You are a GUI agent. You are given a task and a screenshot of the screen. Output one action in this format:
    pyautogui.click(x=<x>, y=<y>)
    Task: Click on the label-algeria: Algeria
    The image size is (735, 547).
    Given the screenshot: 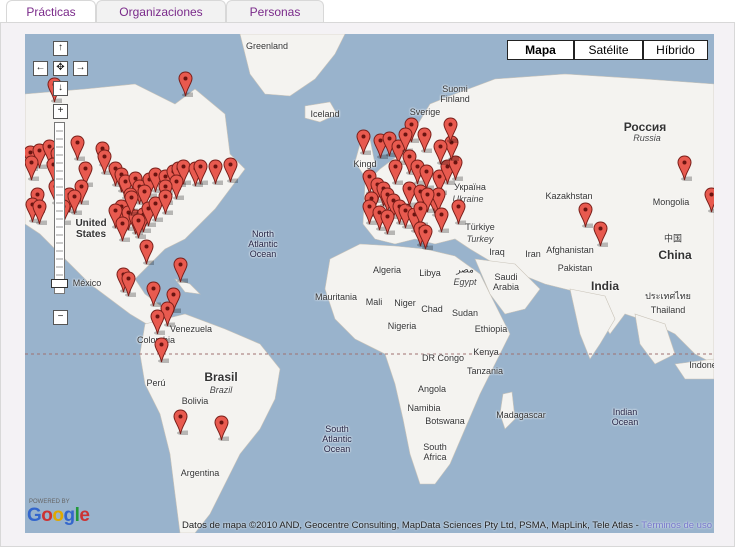 What is the action you would take?
    pyautogui.click(x=387, y=270)
    